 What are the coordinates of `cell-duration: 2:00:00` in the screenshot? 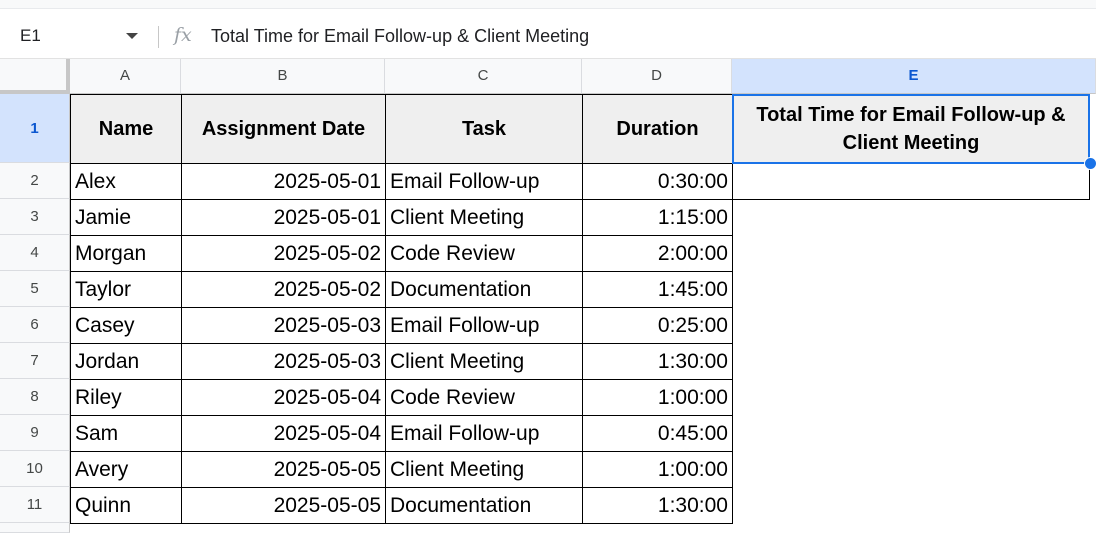 It's located at (657, 253).